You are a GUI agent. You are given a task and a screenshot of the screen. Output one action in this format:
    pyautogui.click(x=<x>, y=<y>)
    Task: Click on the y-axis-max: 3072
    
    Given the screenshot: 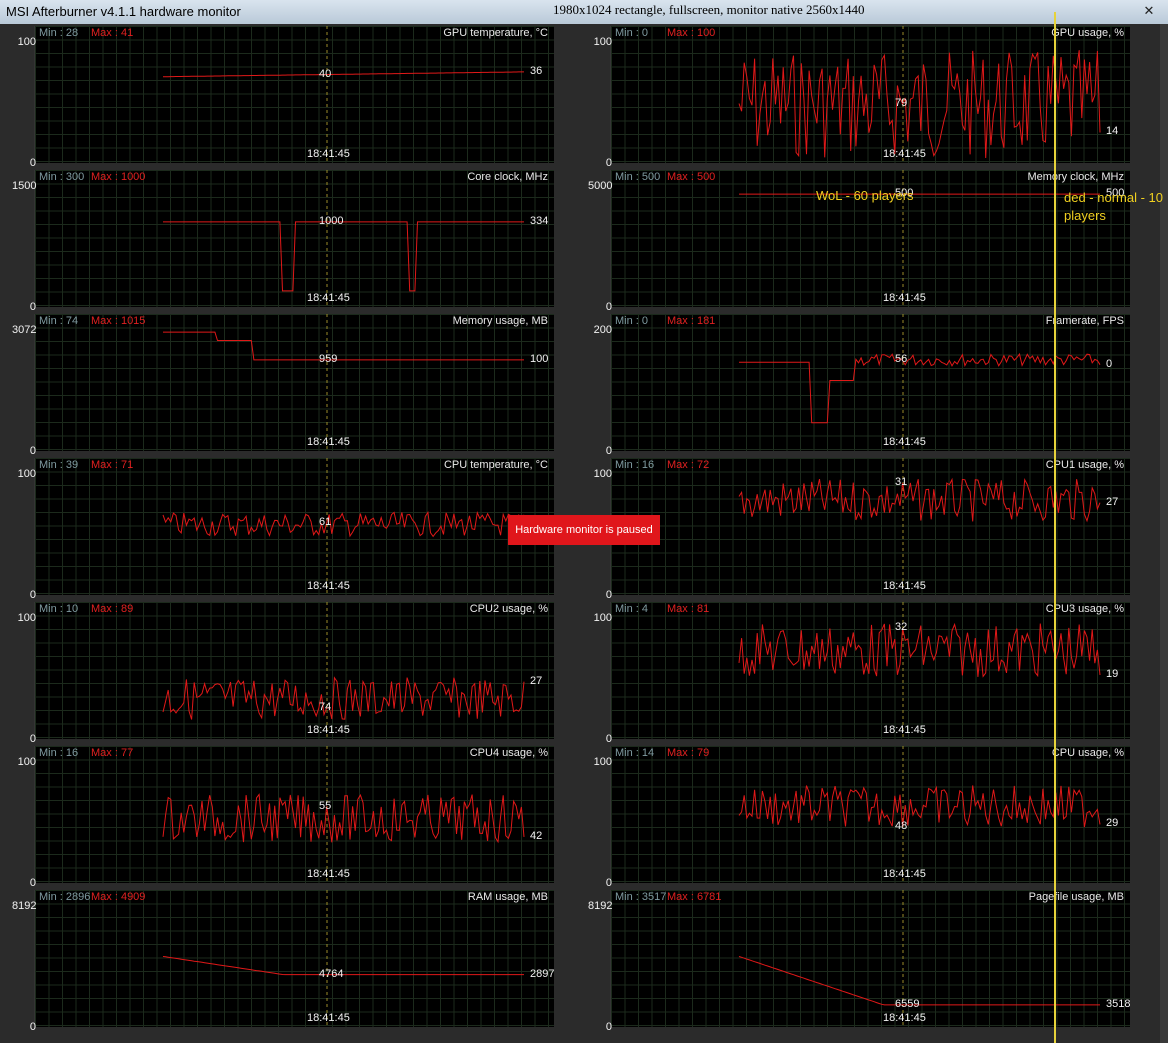 What is the action you would take?
    pyautogui.click(x=24, y=330)
    